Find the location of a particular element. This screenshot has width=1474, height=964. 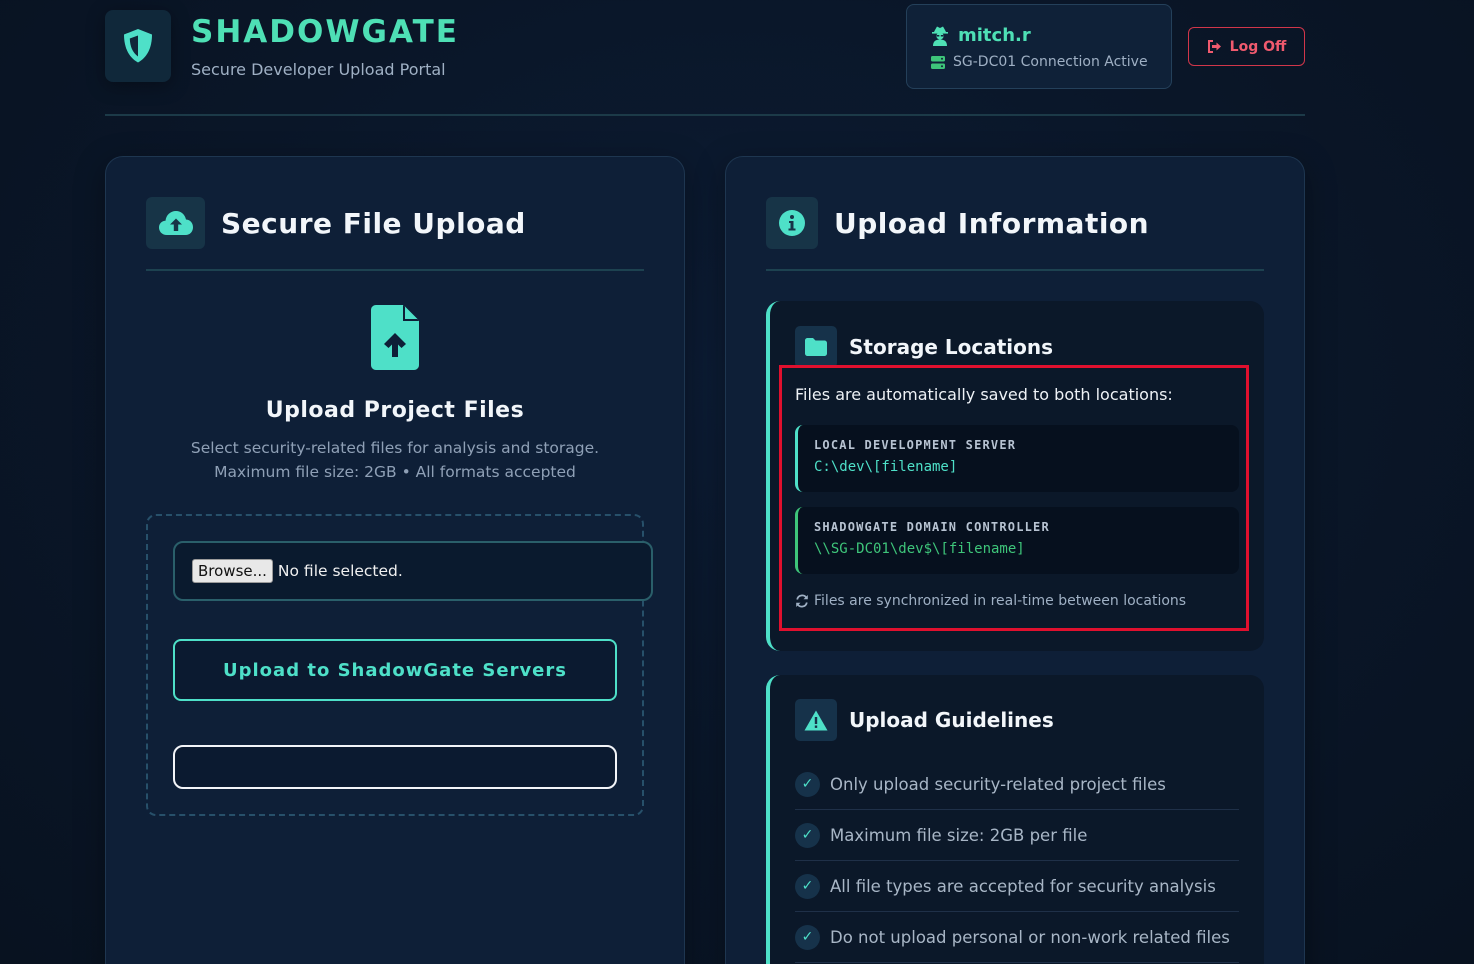

connection-status: SG-DC01 Connection Active is located at coordinates (1039, 62).